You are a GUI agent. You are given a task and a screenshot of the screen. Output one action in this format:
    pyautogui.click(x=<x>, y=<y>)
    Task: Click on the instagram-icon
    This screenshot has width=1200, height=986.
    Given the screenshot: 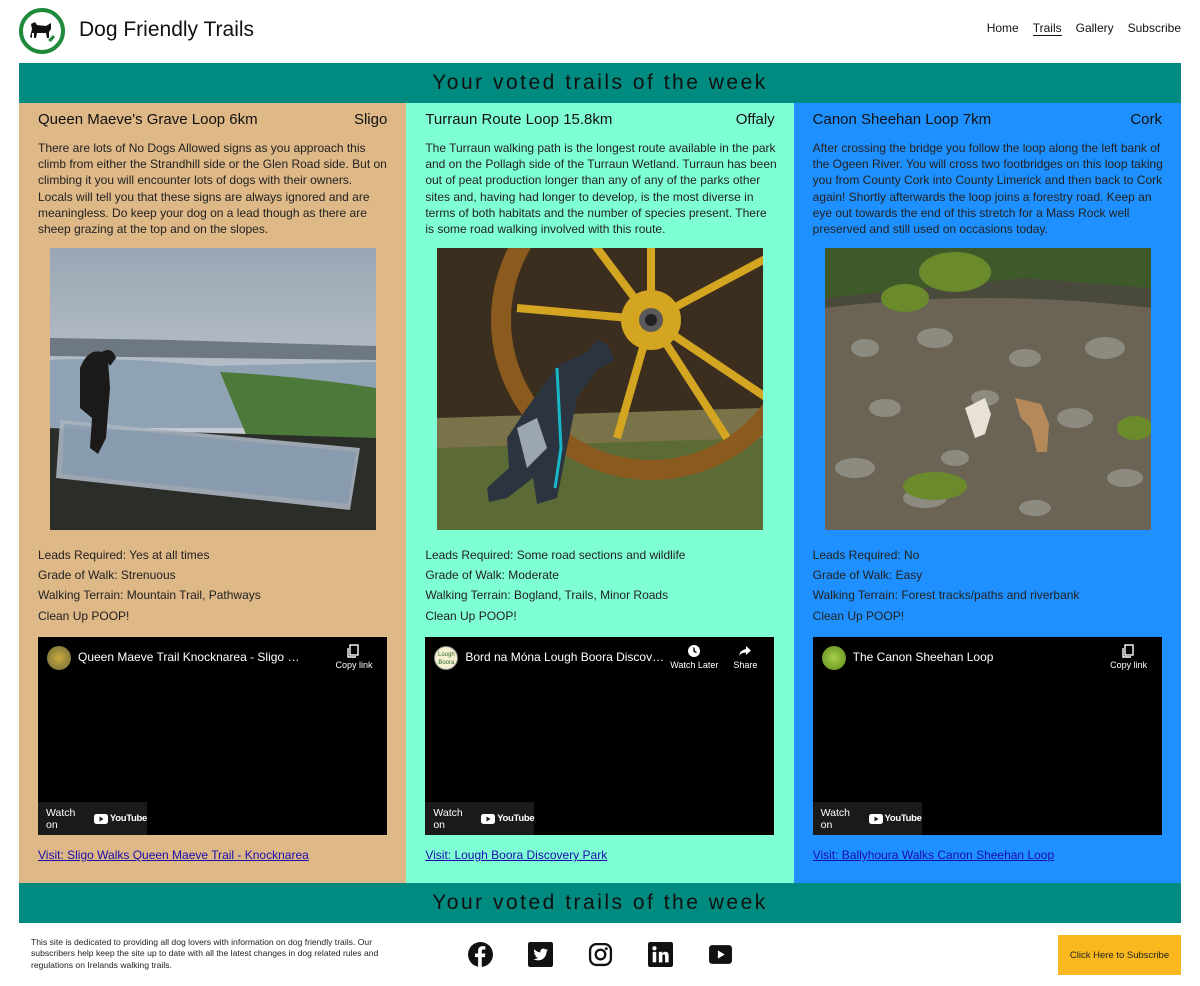 What is the action you would take?
    pyautogui.click(x=600, y=954)
    